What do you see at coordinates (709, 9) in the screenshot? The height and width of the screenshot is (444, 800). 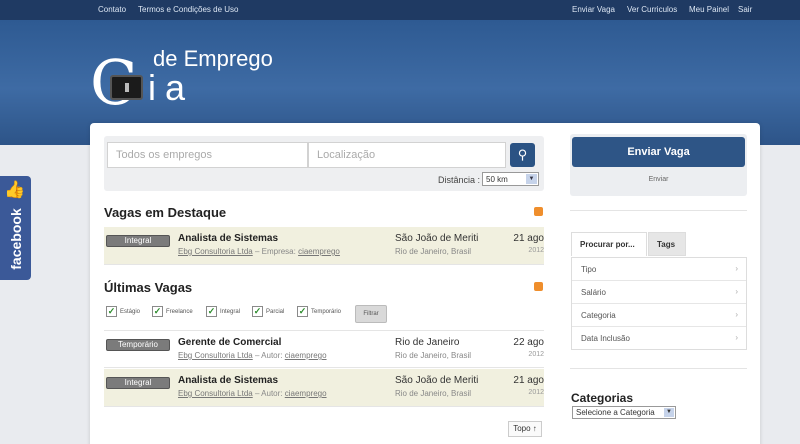 I see `my-dashboard-link: Meu Painel` at bounding box center [709, 9].